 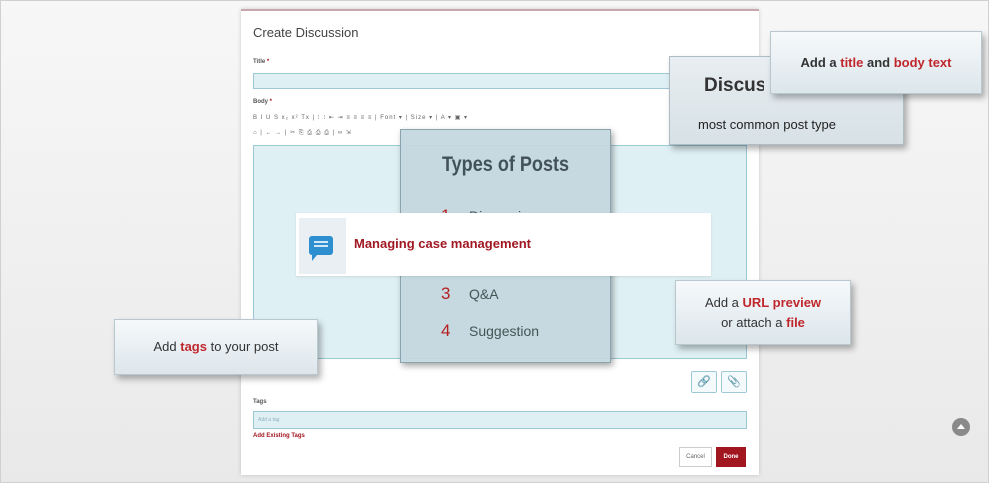 What do you see at coordinates (754, 322) in the screenshot?
I see `callout-text: or attach a` at bounding box center [754, 322].